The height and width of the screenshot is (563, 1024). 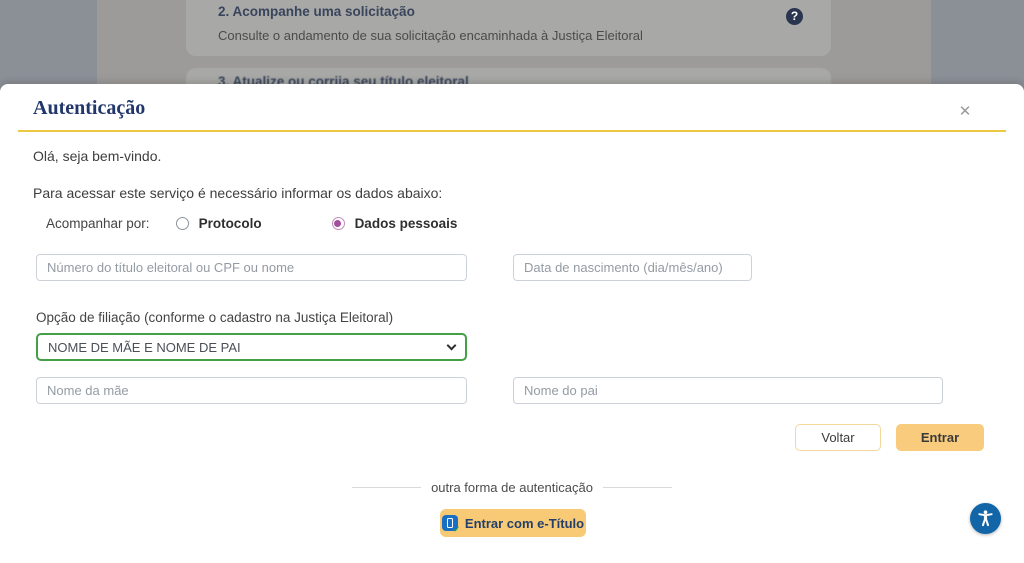 What do you see at coordinates (230, 223) in the screenshot?
I see `radio-protocolo-label: Protocolo` at bounding box center [230, 223].